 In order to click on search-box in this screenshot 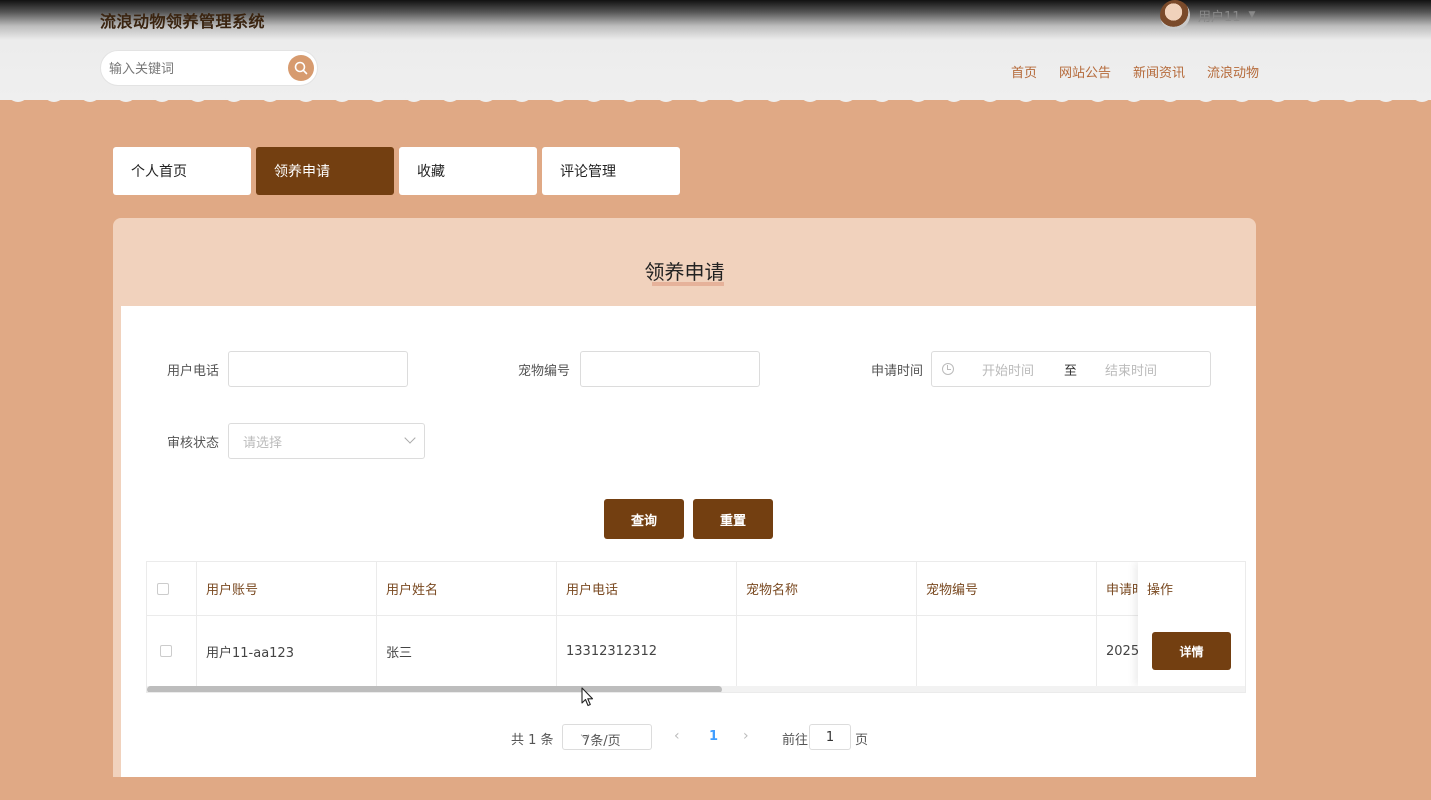, I will do `click(209, 68)`.